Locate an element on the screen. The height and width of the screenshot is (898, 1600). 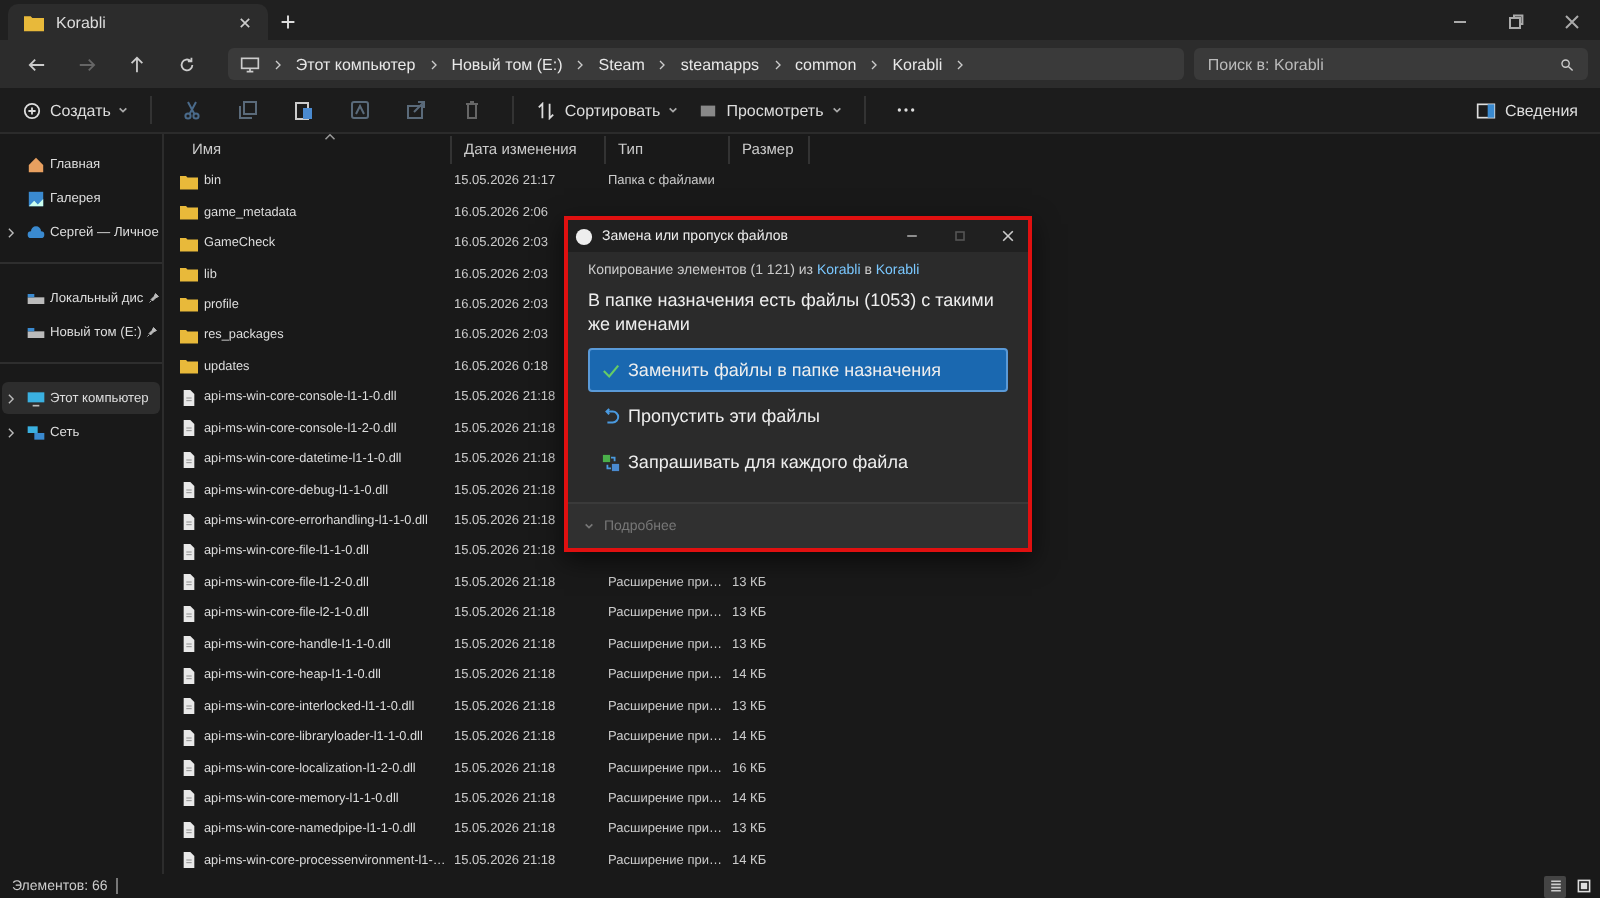
cloud-icon is located at coordinates (36, 232).